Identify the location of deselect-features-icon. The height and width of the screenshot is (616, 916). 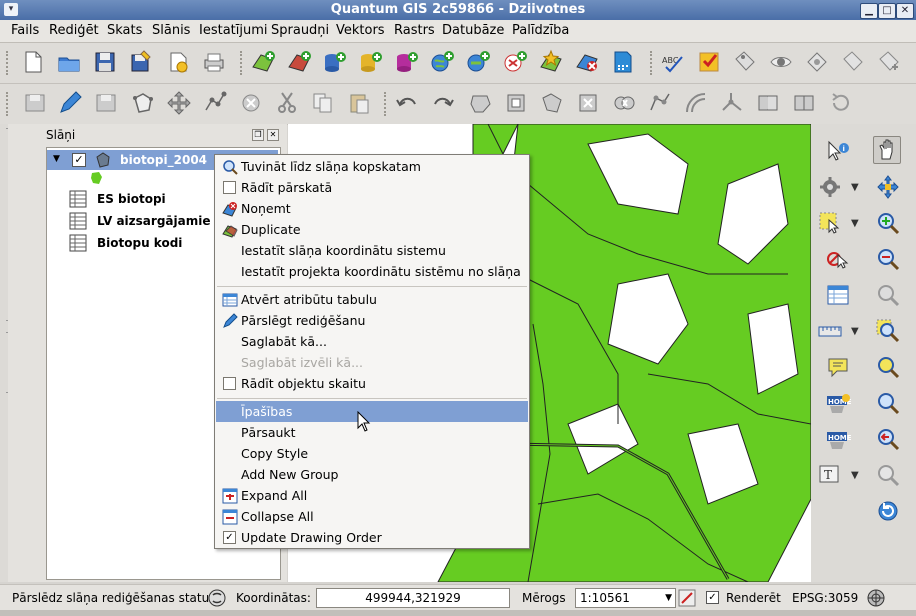
(838, 259).